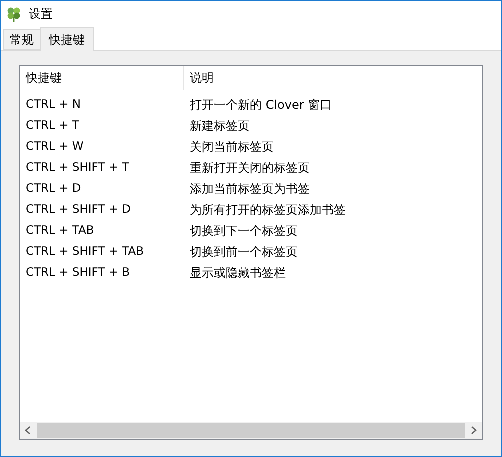 Image resolution: width=502 pixels, height=457 pixels. Describe the element at coordinates (41, 14) in the screenshot. I see `window-title: 设置` at that location.